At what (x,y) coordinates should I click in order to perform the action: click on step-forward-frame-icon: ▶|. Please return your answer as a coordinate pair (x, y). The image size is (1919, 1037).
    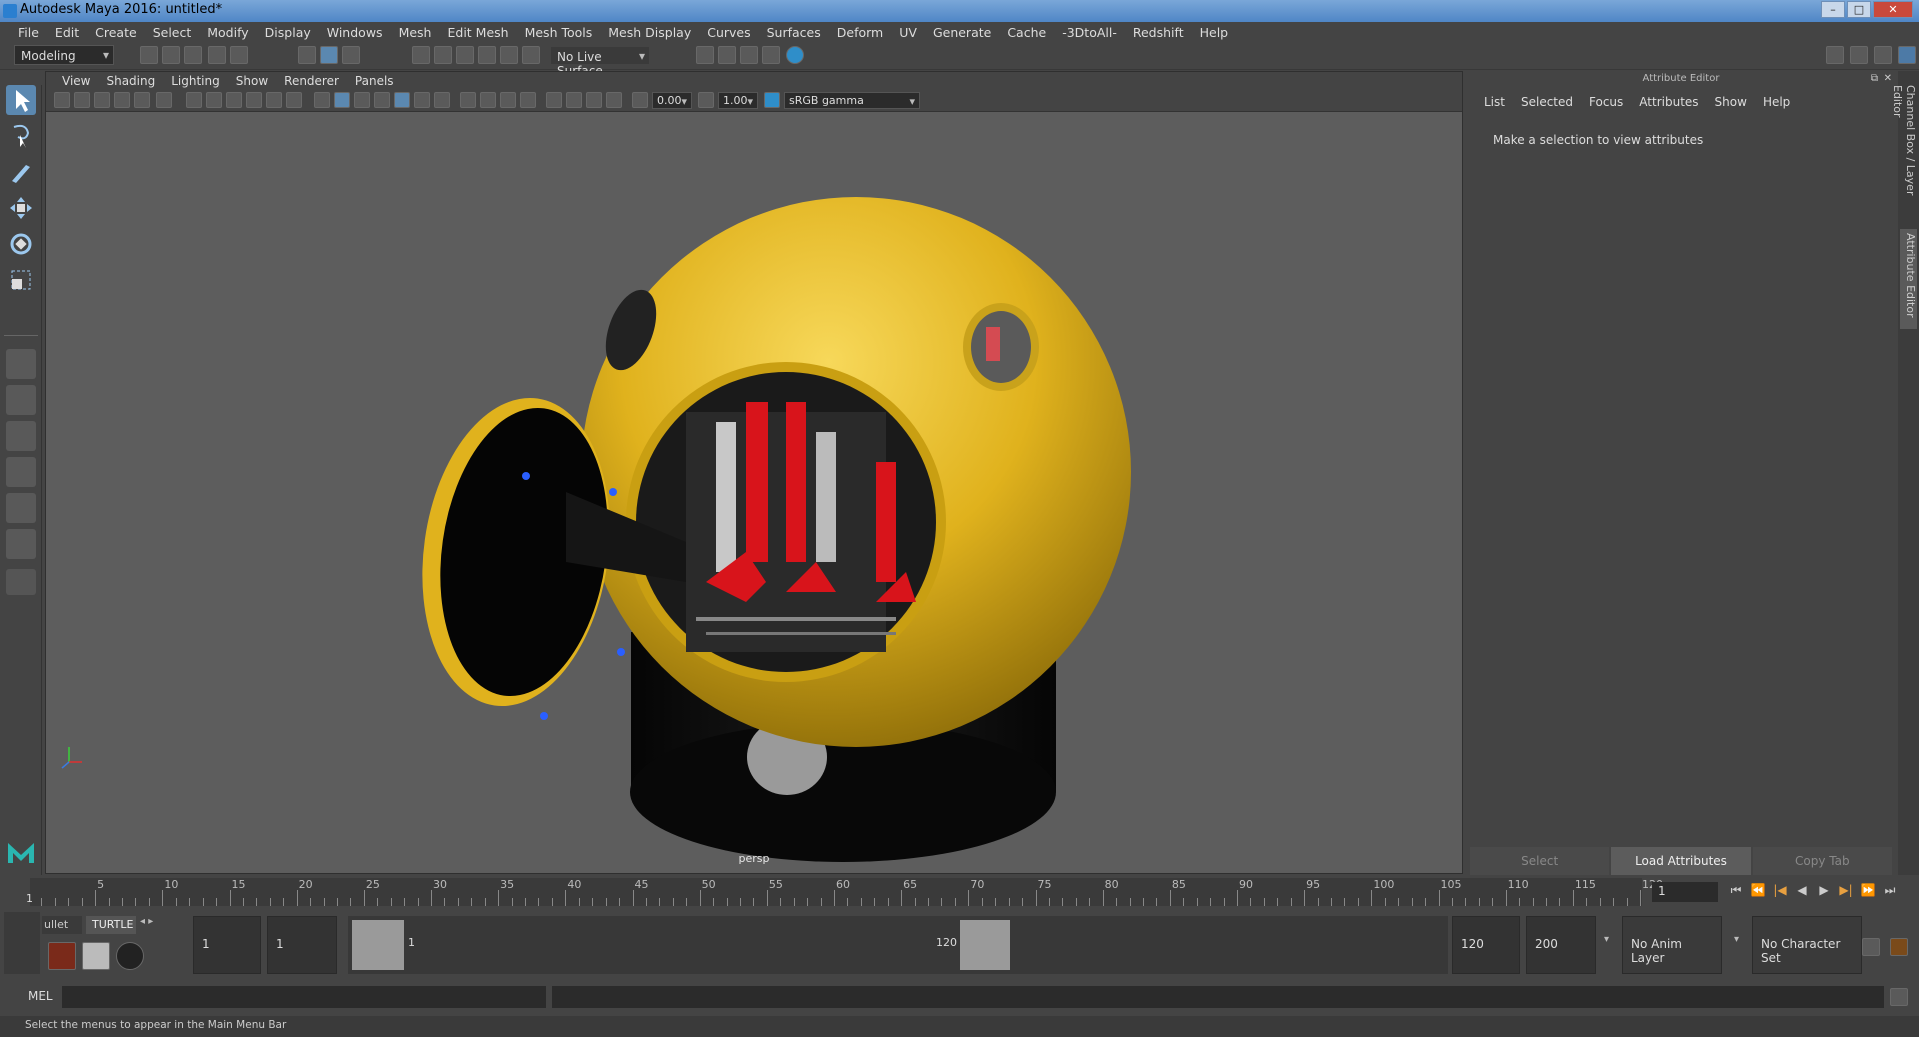
    Looking at the image, I should click on (1846, 890).